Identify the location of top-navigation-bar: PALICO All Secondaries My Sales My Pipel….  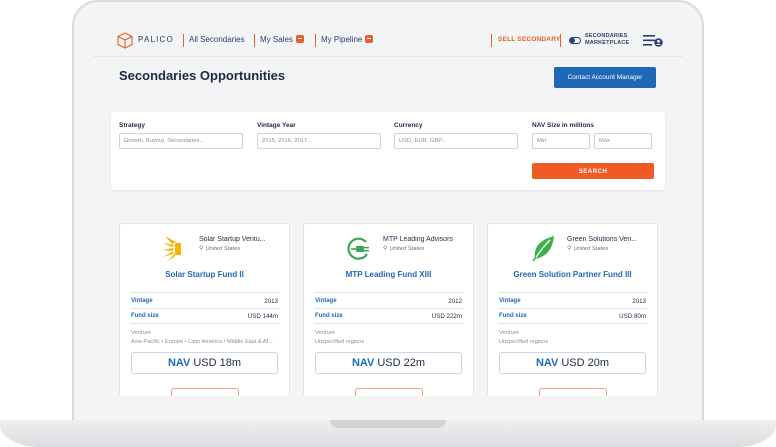
(388, 40).